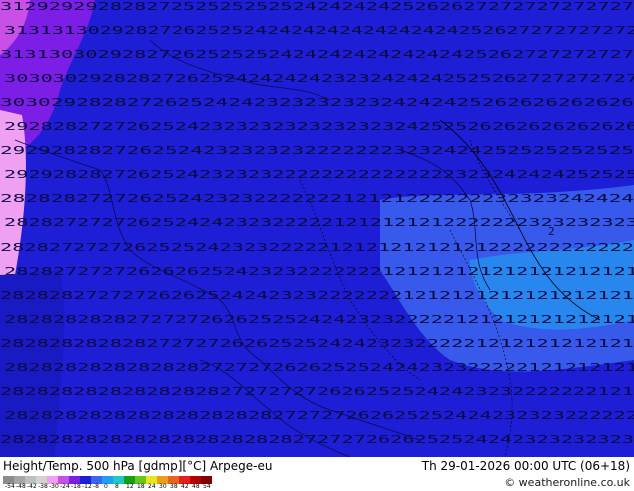  I want to click on colorbar-tick-label: -54, so click(10, 486).